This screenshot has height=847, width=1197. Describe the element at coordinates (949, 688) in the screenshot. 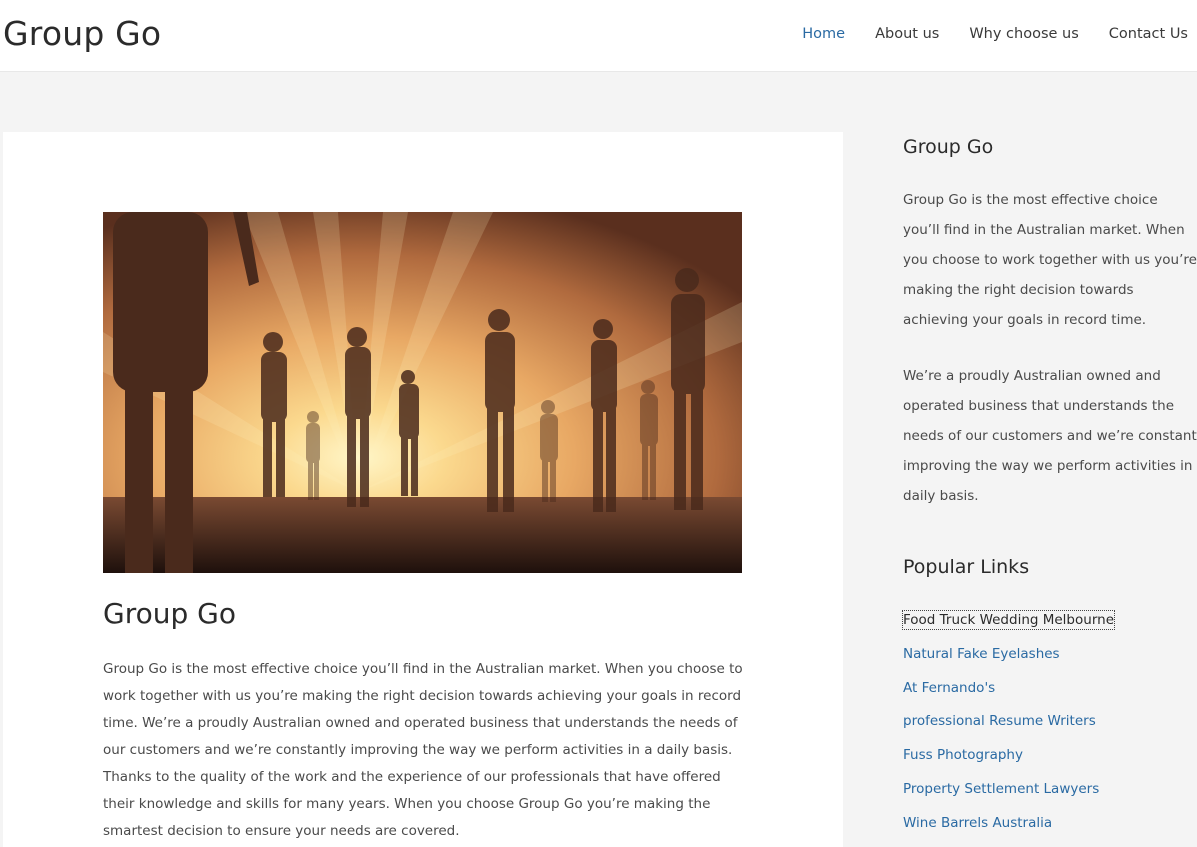

I see `link-at-fernandos: At Fernando's` at that location.